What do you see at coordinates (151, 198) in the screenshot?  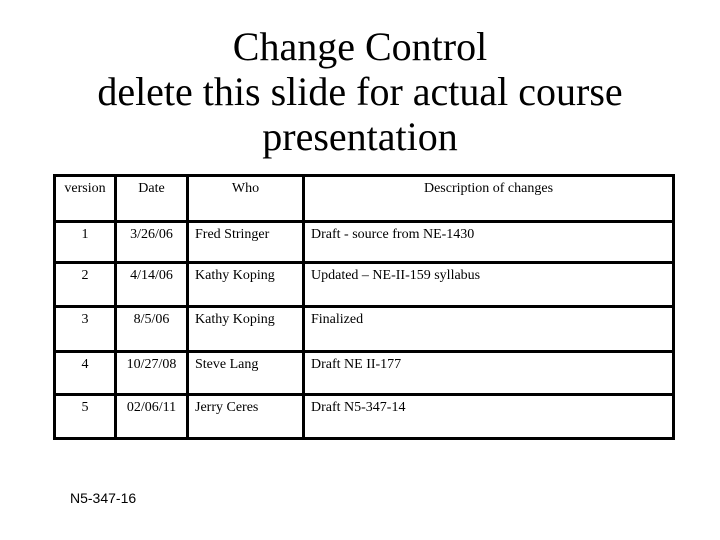 I see `header-date: Date` at bounding box center [151, 198].